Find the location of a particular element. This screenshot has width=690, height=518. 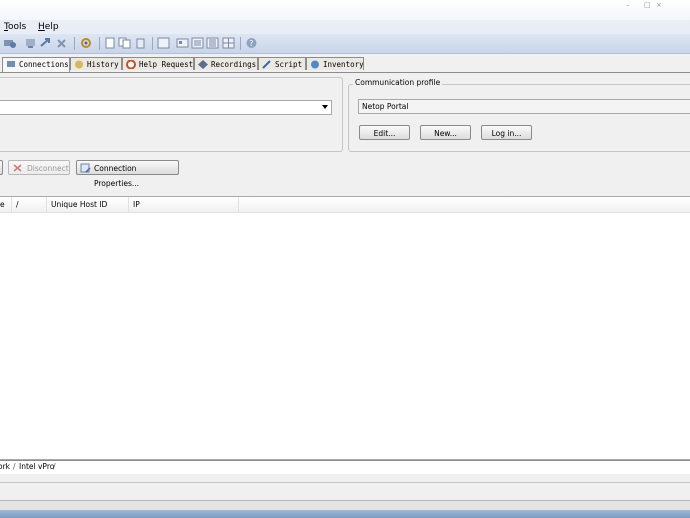

close-icon: × is located at coordinates (660, 5).